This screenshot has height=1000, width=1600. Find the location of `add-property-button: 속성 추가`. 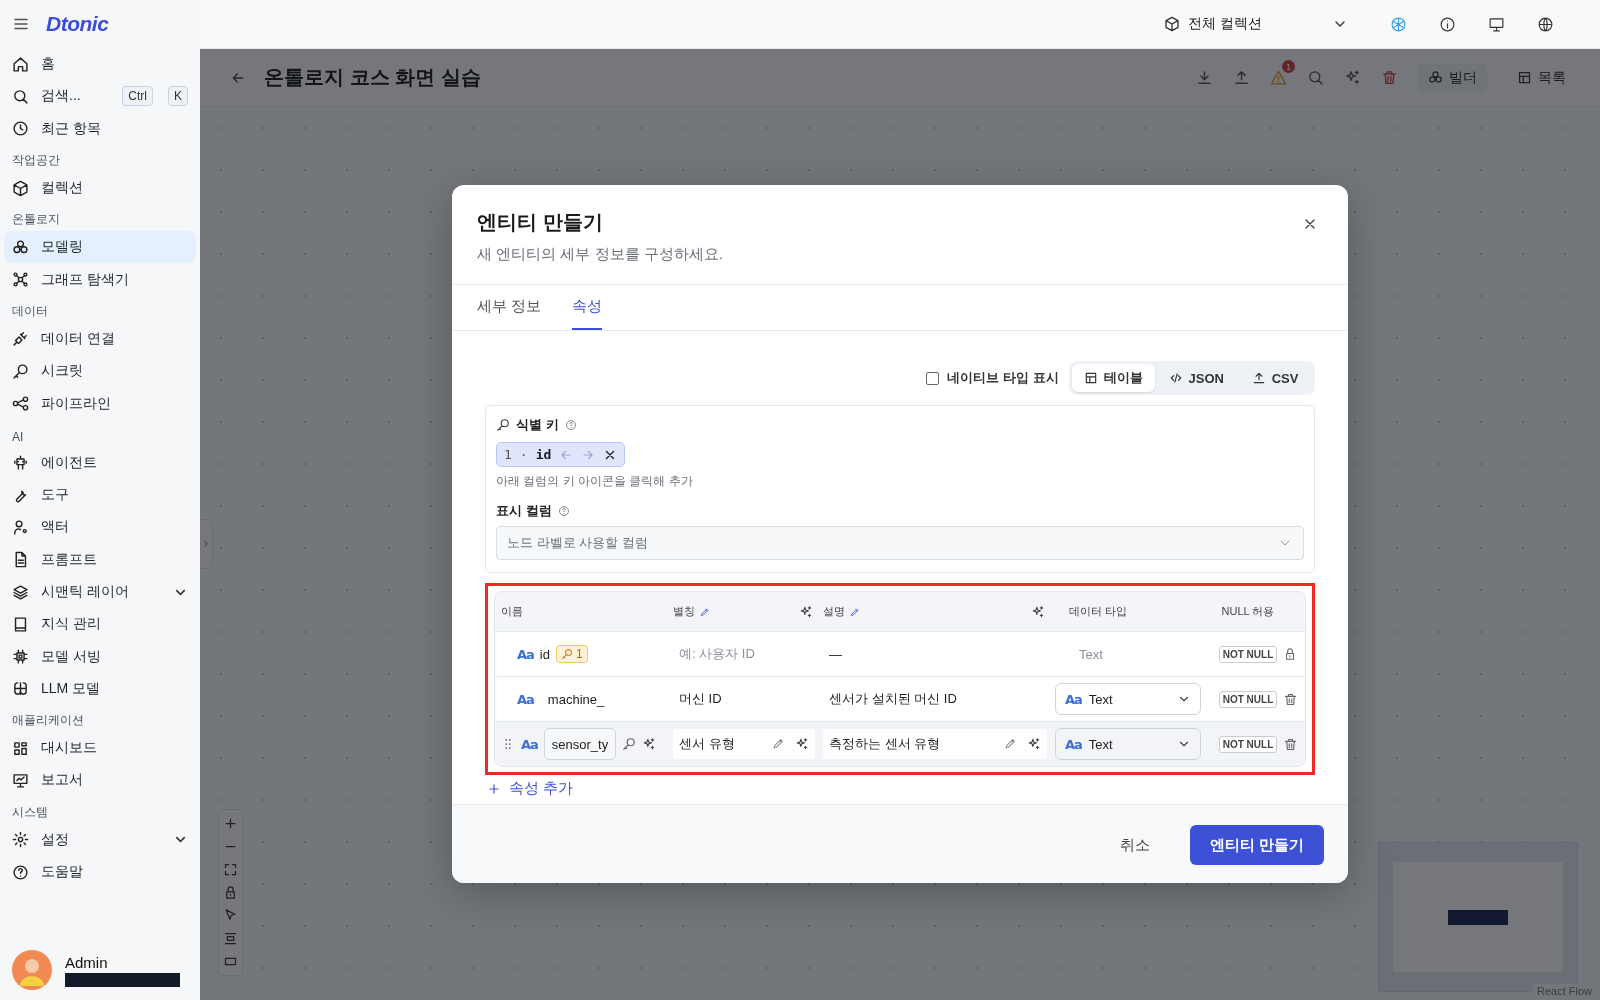

add-property-button: 속성 추가 is located at coordinates (529, 789).